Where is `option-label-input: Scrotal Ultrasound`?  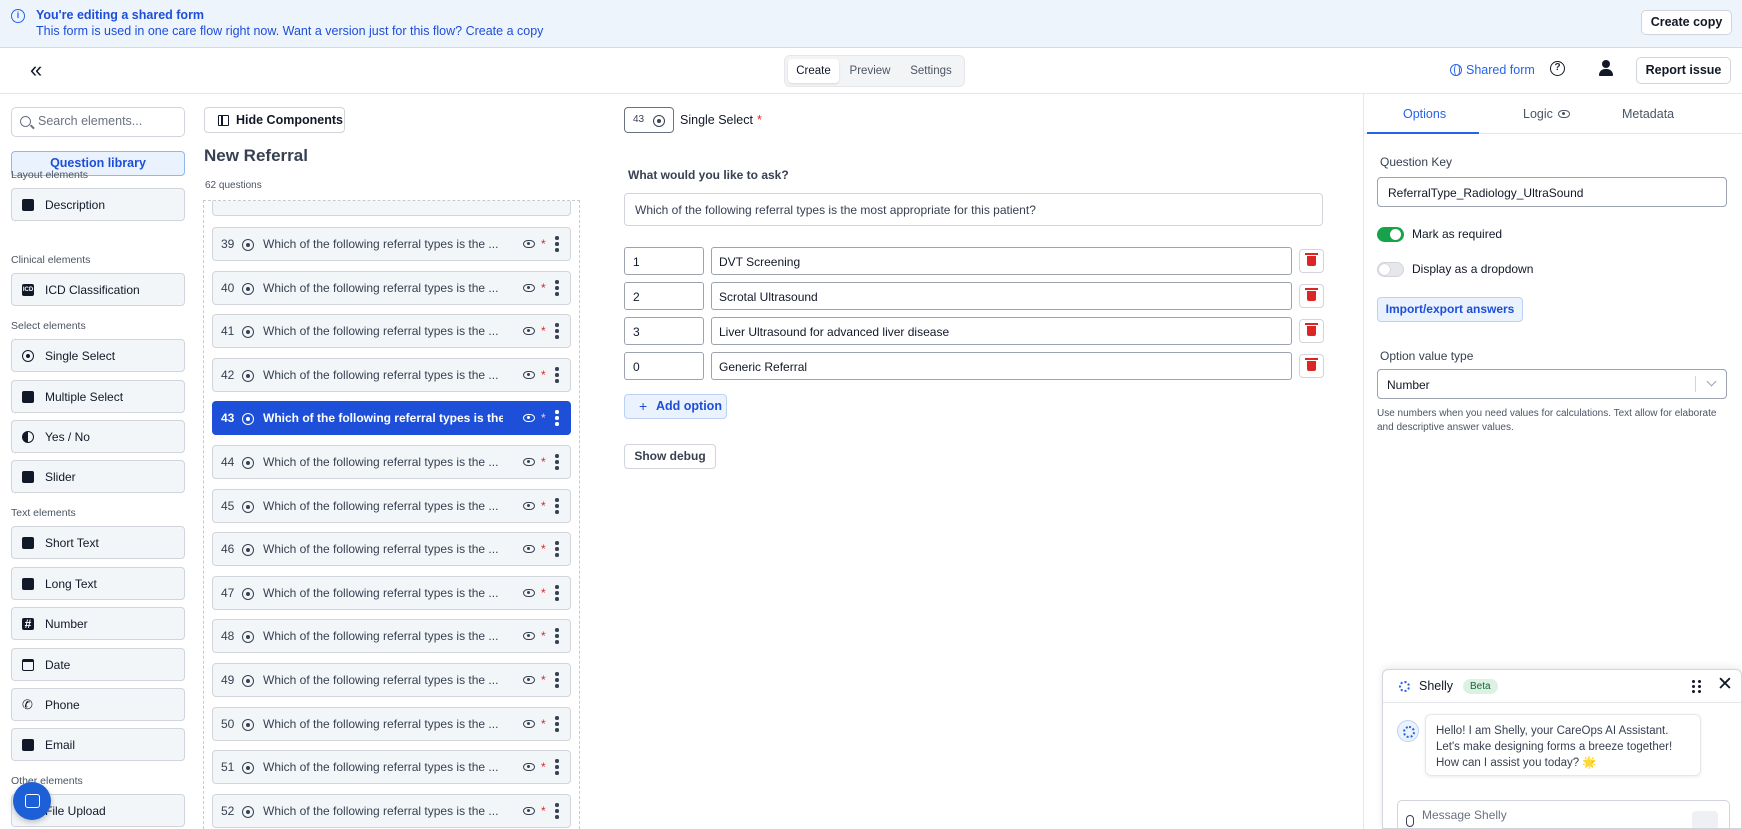 option-label-input: Scrotal Ultrasound is located at coordinates (1001, 296).